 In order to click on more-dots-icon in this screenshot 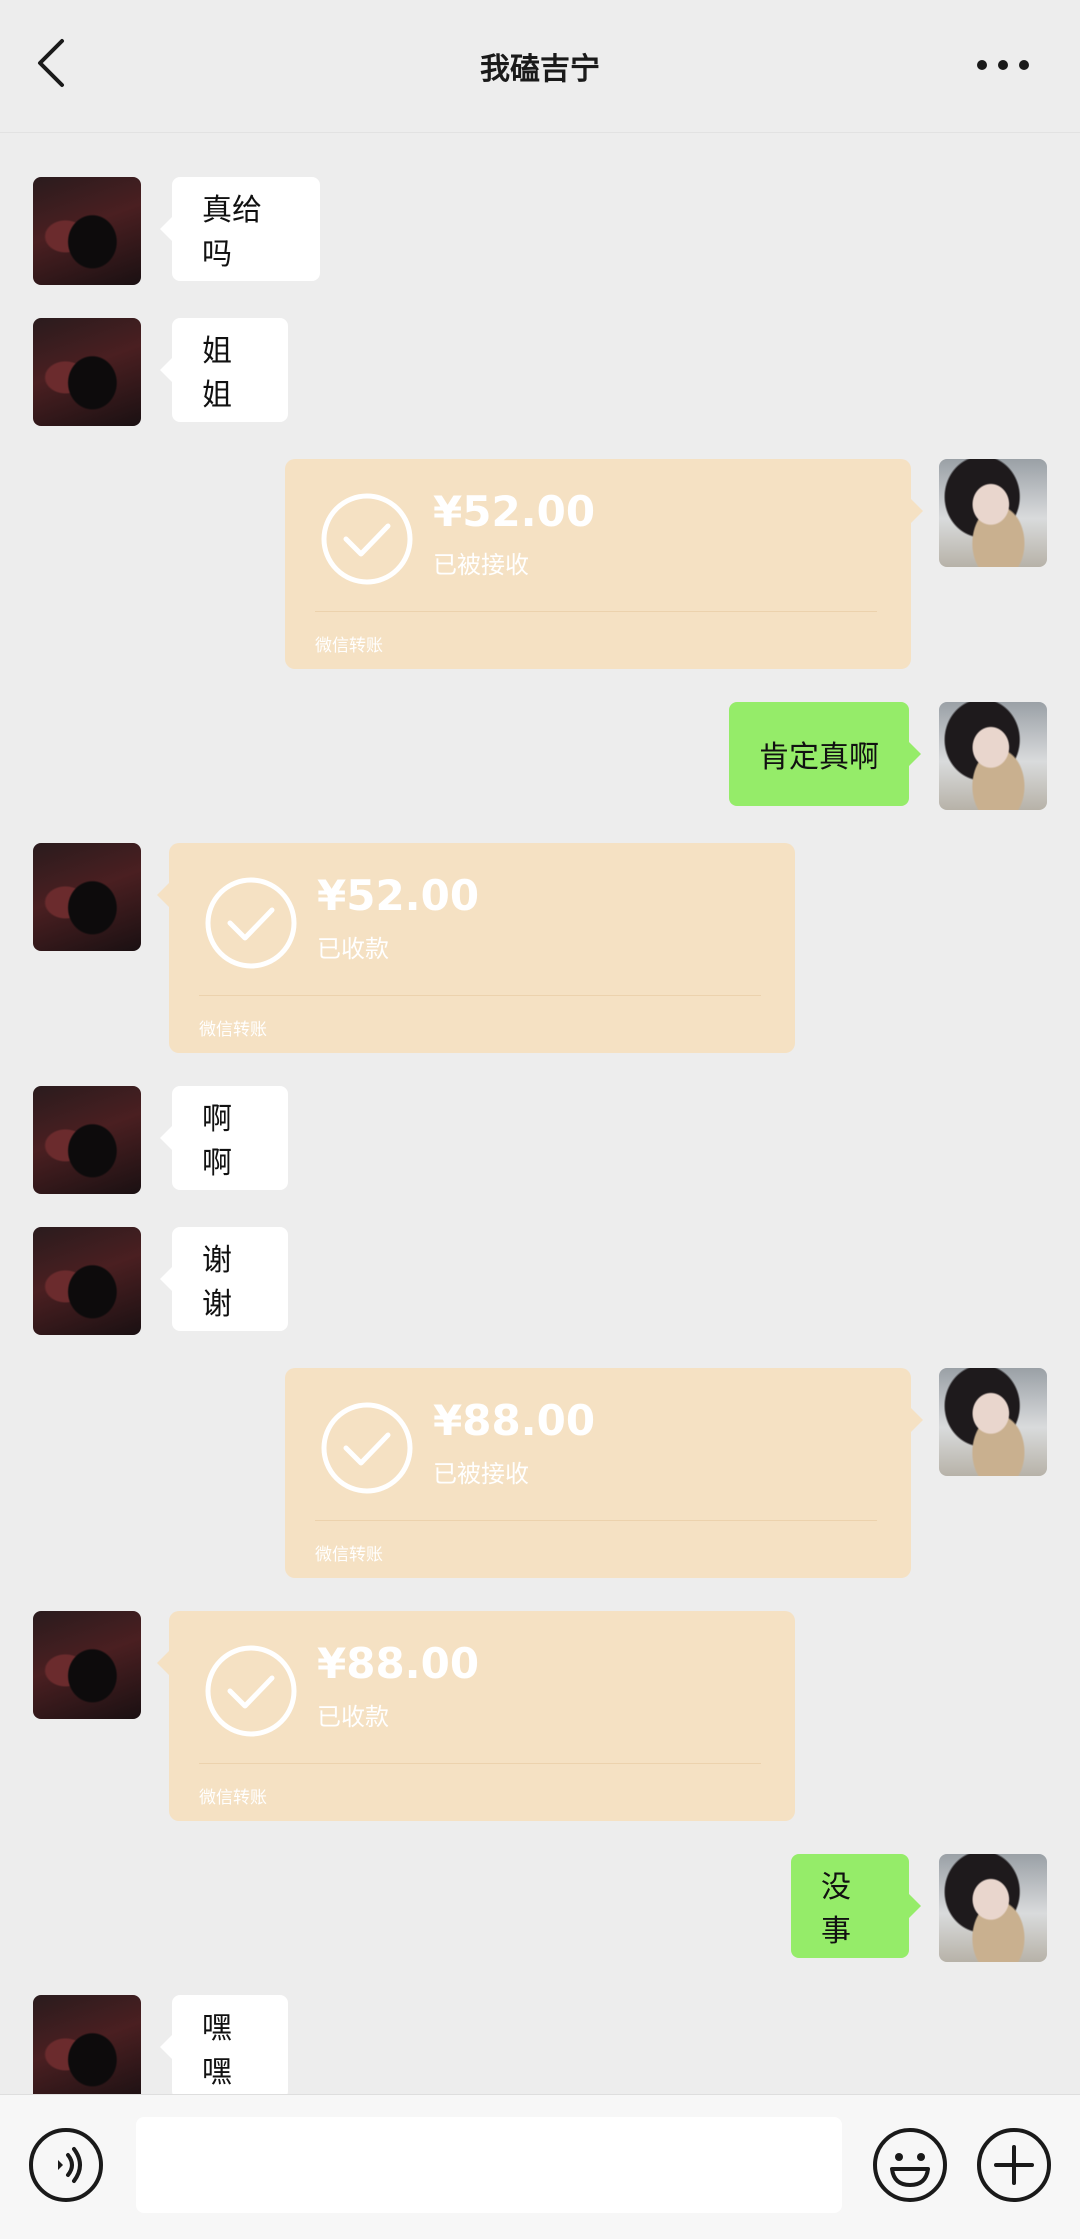, I will do `click(1003, 65)`.